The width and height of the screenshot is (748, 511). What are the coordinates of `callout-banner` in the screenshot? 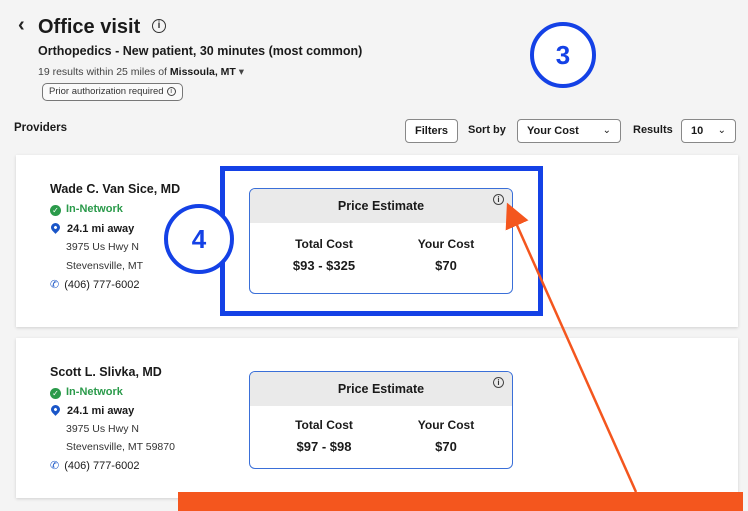 It's located at (460, 501).